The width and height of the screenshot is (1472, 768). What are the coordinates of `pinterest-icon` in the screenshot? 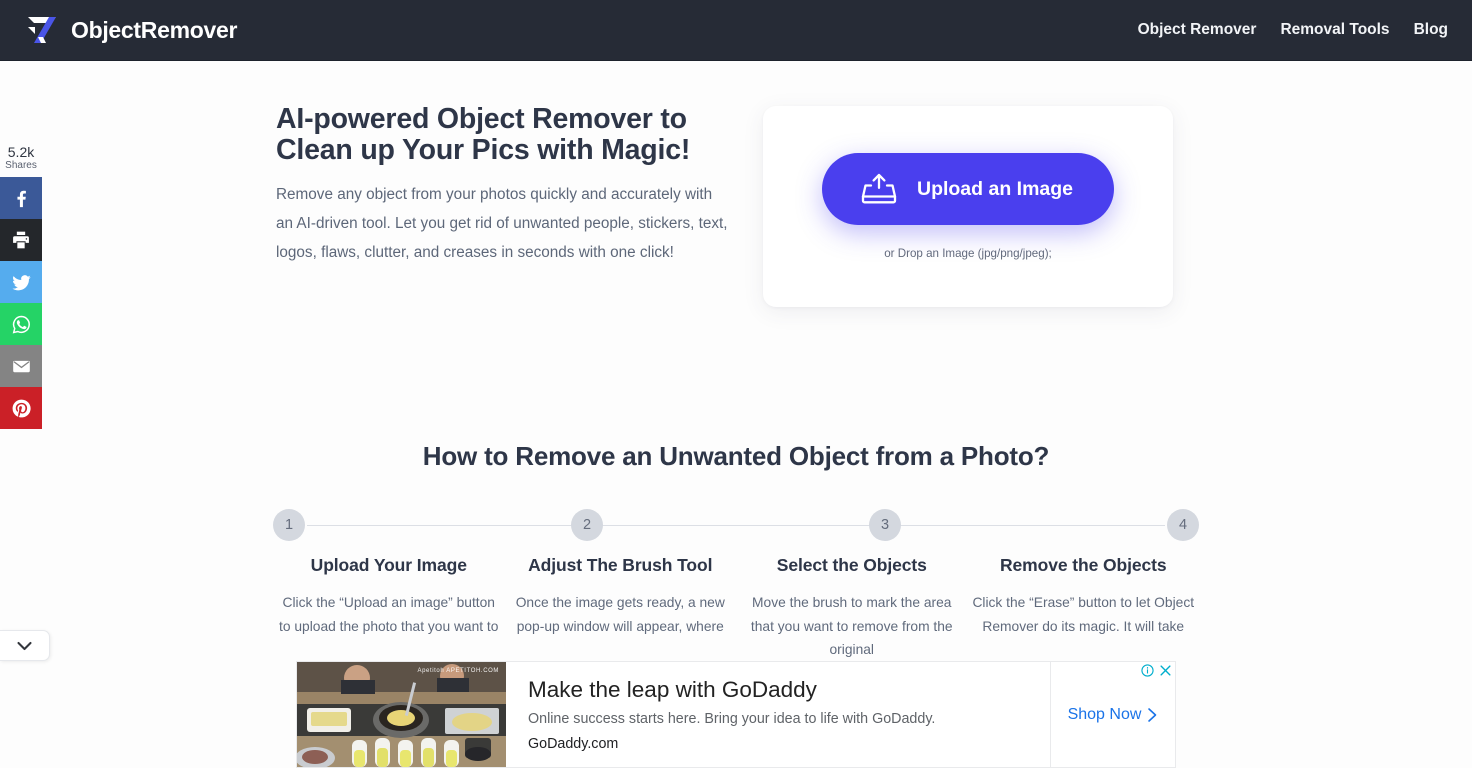 It's located at (21, 408).